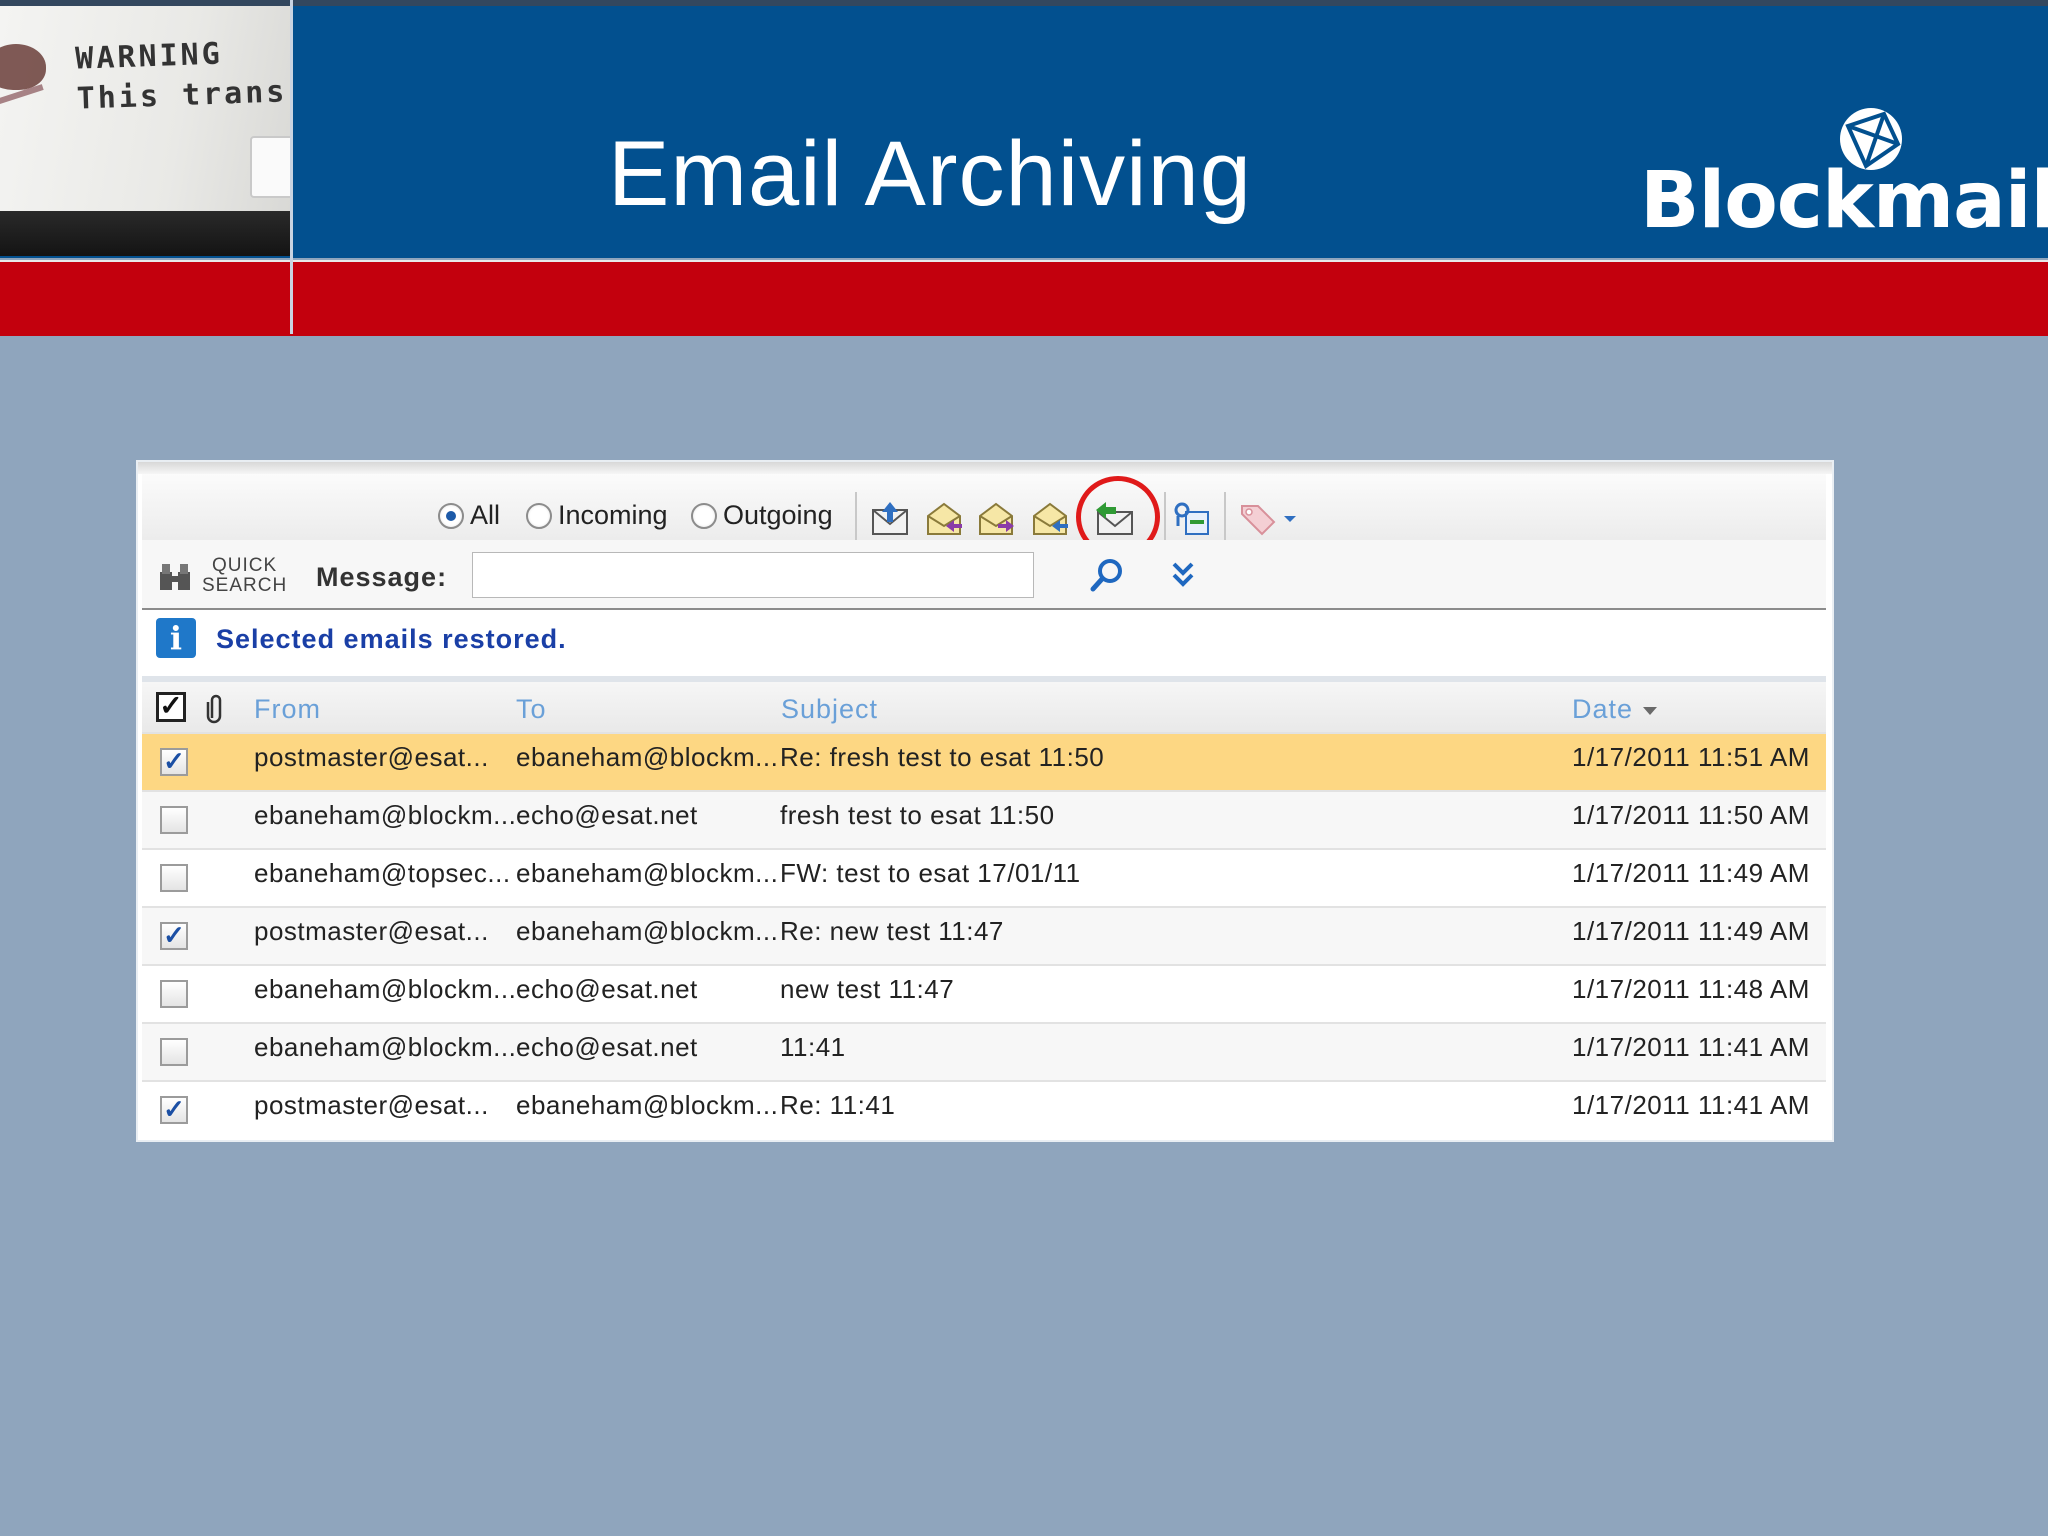 Image resolution: width=2048 pixels, height=1536 pixels. I want to click on tag-icon, so click(1258, 519).